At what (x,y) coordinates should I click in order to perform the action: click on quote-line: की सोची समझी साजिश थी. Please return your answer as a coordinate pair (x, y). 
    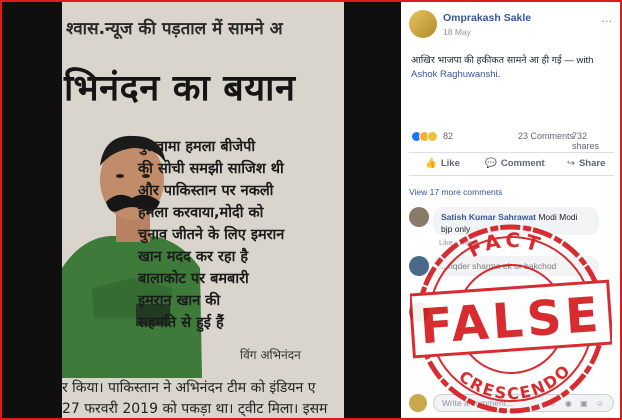
    Looking at the image, I should click on (211, 169).